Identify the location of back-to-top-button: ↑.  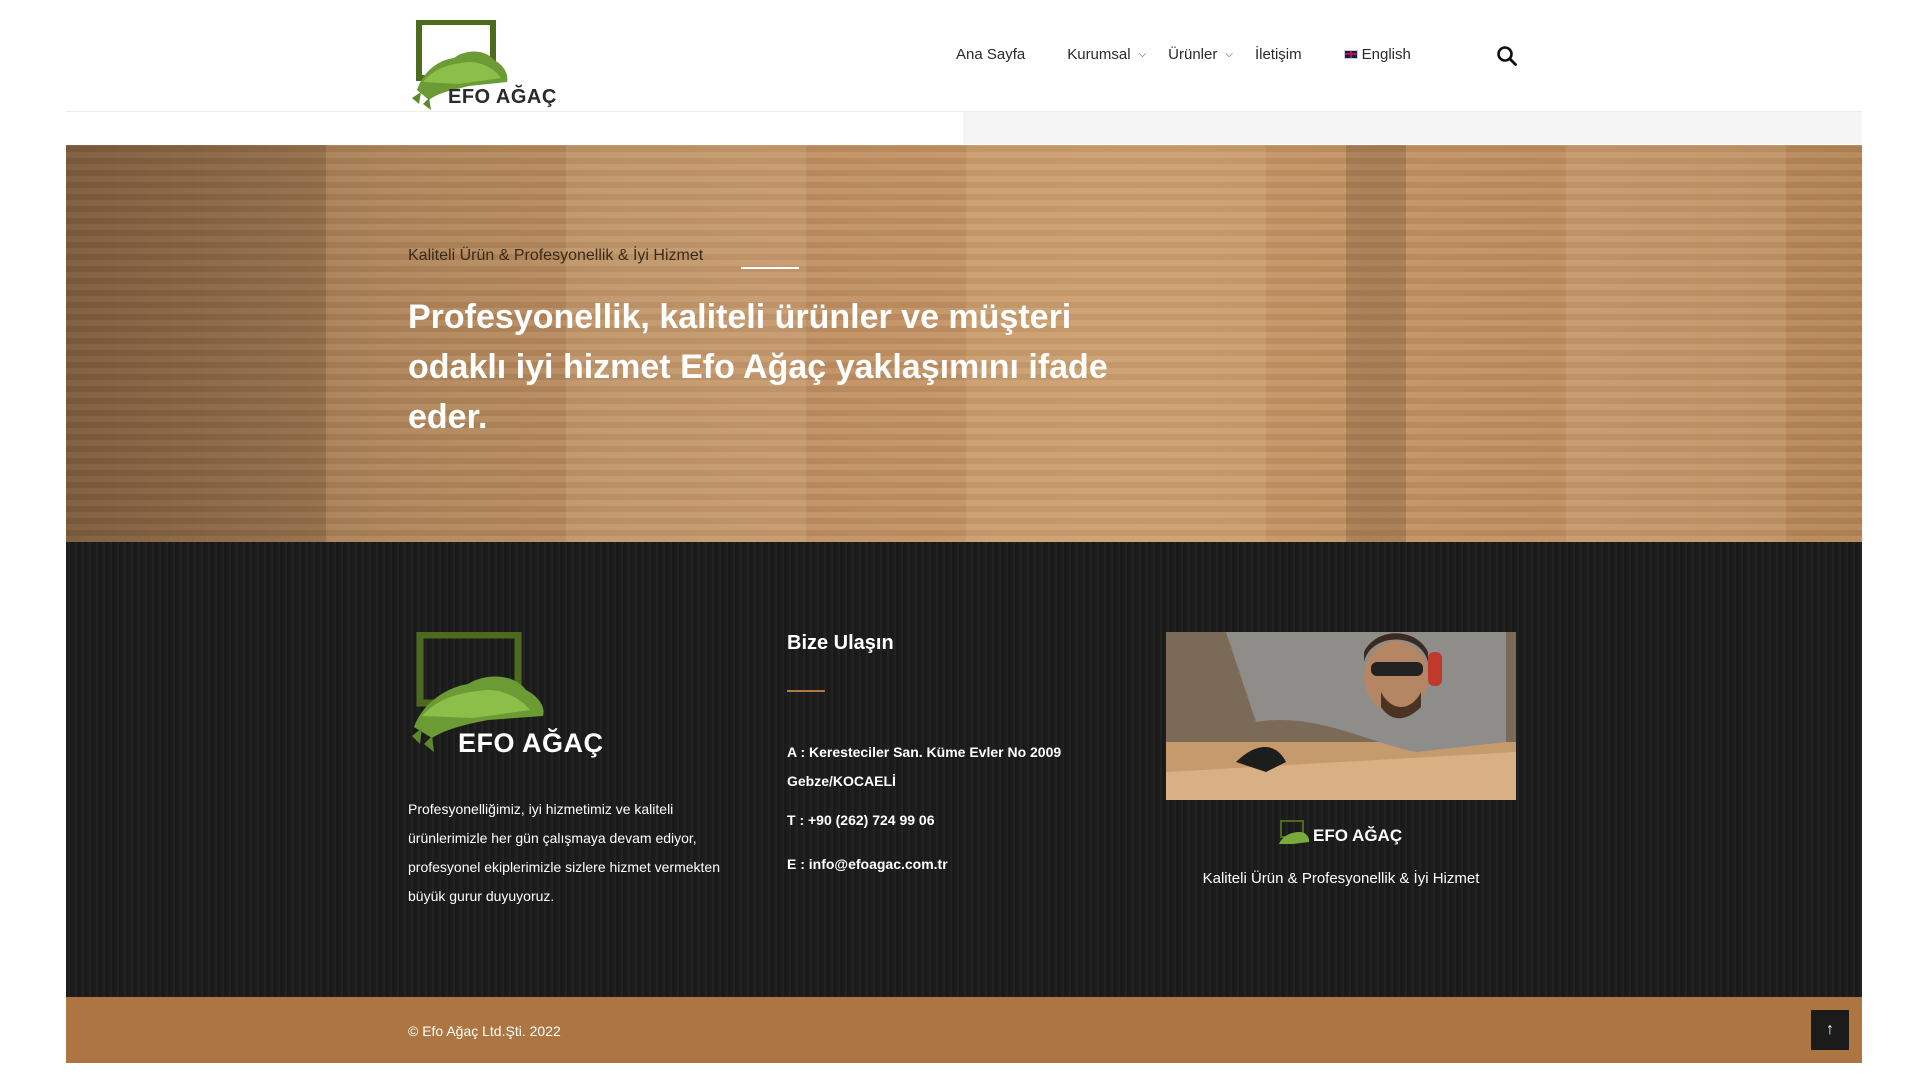
(1830, 1030).